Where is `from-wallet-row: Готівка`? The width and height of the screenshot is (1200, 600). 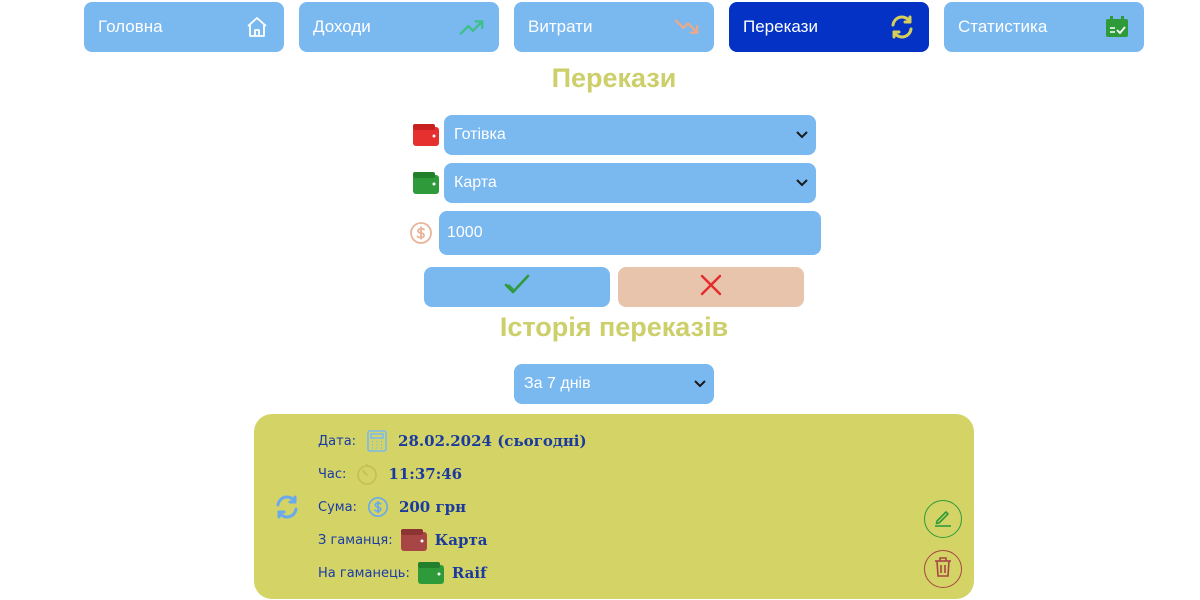 from-wallet-row: Готівка is located at coordinates (614, 135).